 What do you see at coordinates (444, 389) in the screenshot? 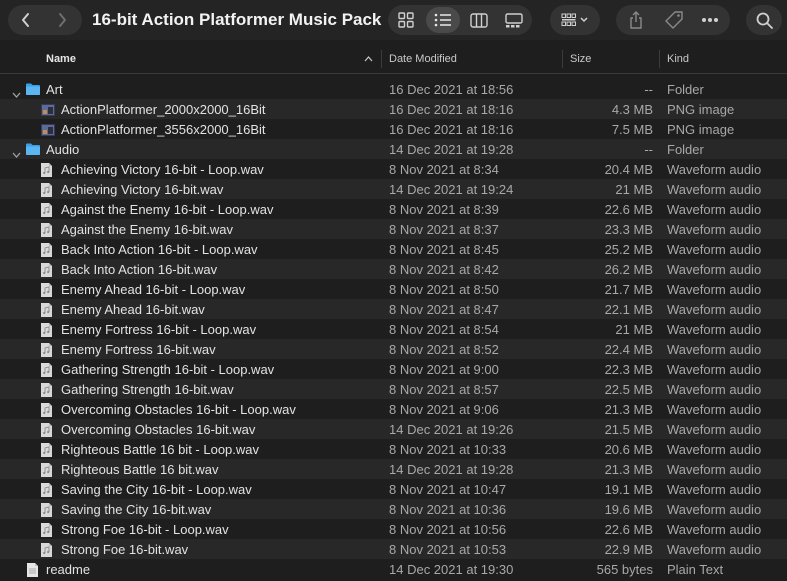
I see `file-date: 8 Nov 2021 at 8:57` at bounding box center [444, 389].